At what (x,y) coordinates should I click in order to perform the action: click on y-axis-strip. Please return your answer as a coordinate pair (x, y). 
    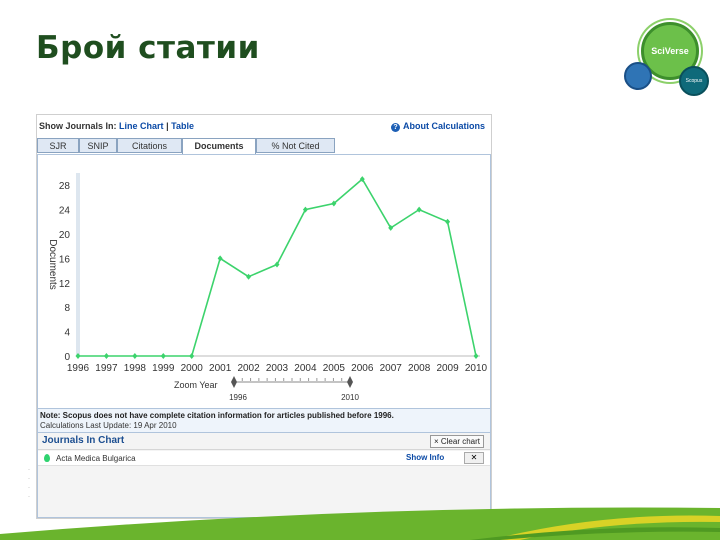
    Looking at the image, I should click on (78, 264).